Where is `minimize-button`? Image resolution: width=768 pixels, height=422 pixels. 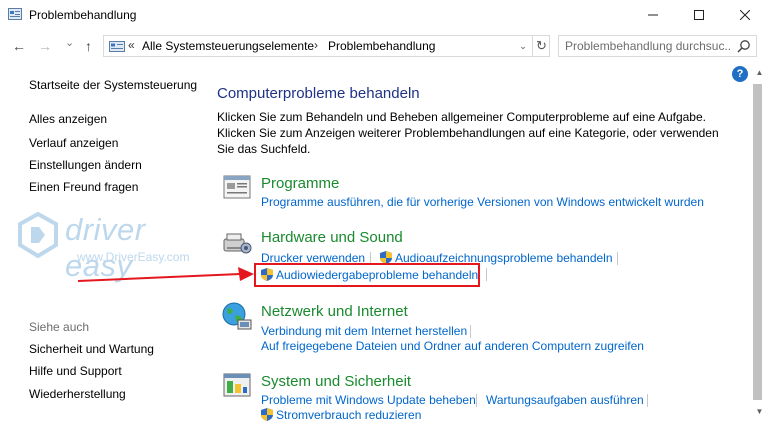 minimize-button is located at coordinates (653, 15).